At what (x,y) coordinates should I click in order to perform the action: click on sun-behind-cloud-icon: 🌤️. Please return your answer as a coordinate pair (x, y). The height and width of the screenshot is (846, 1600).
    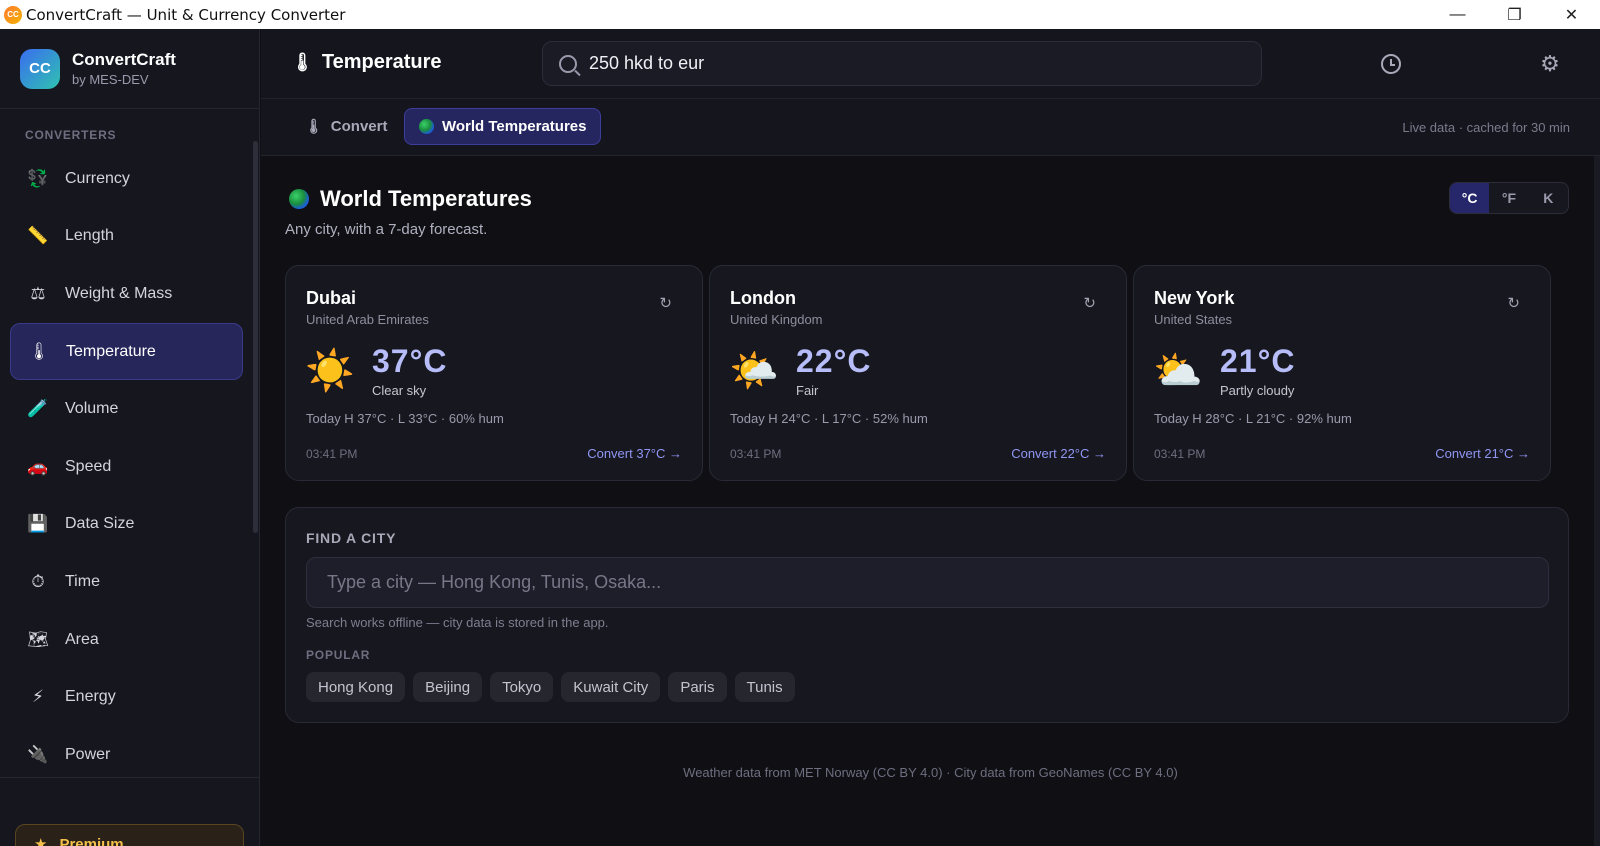
    Looking at the image, I should click on (754, 370).